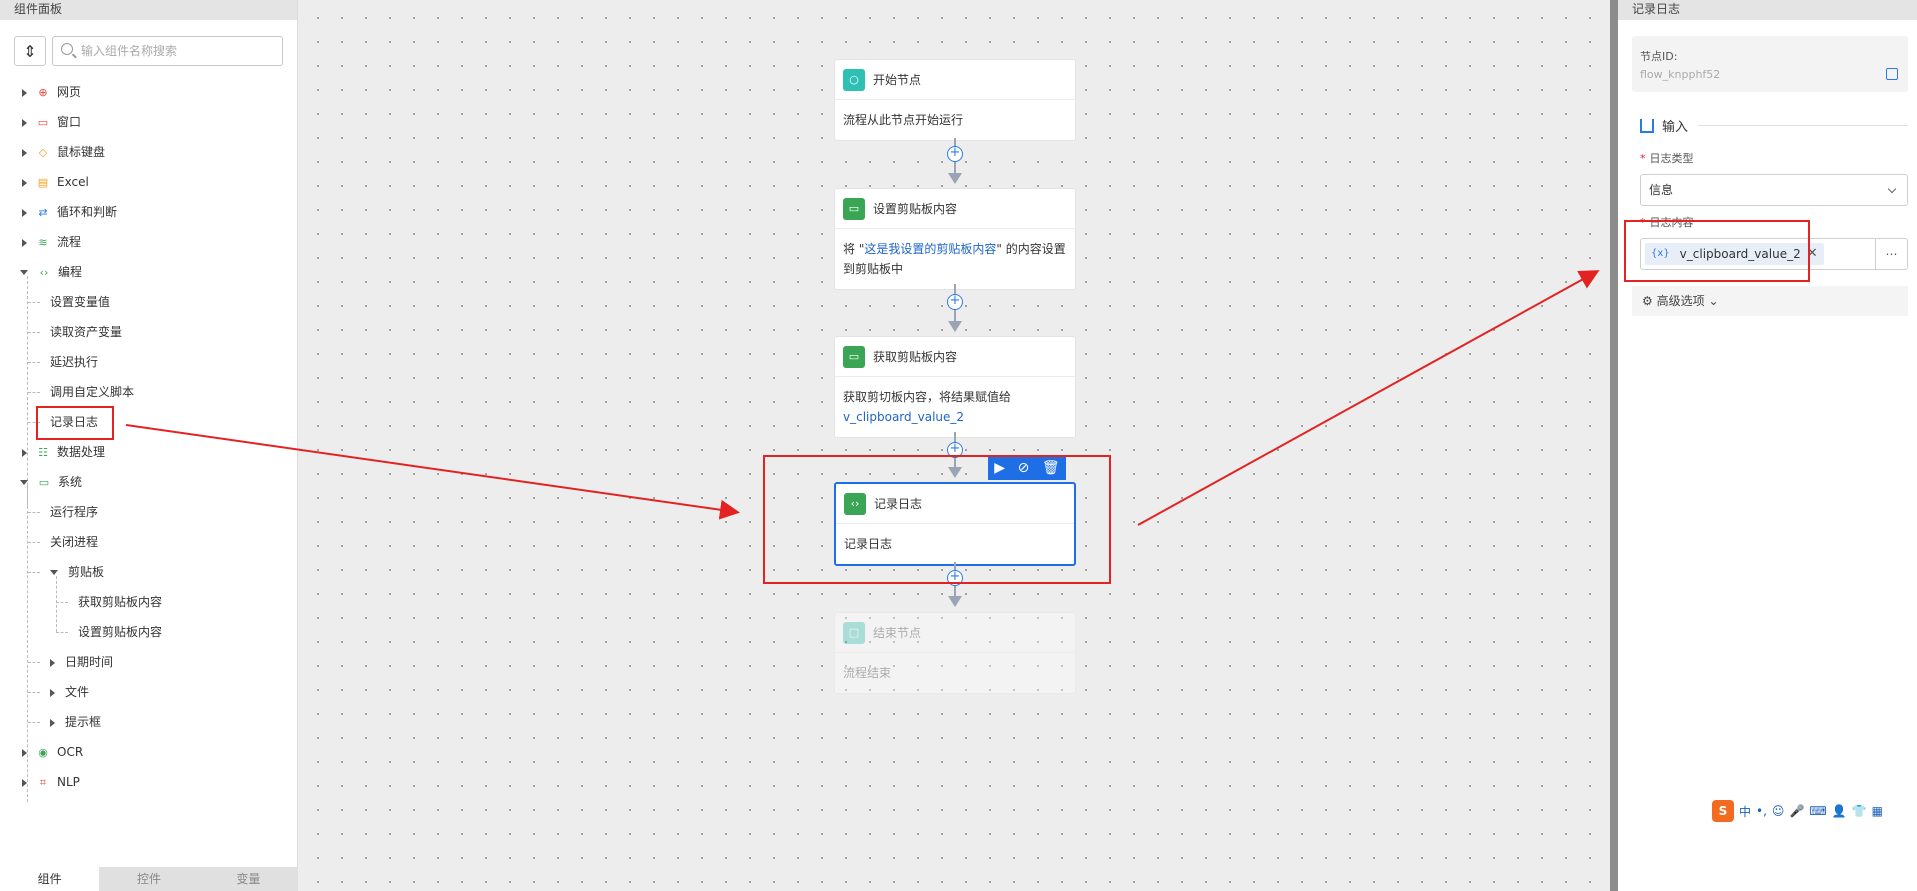 The image size is (1917, 891). I want to click on tree-item-read-asset-variable: 读取资产变量, so click(75, 332).